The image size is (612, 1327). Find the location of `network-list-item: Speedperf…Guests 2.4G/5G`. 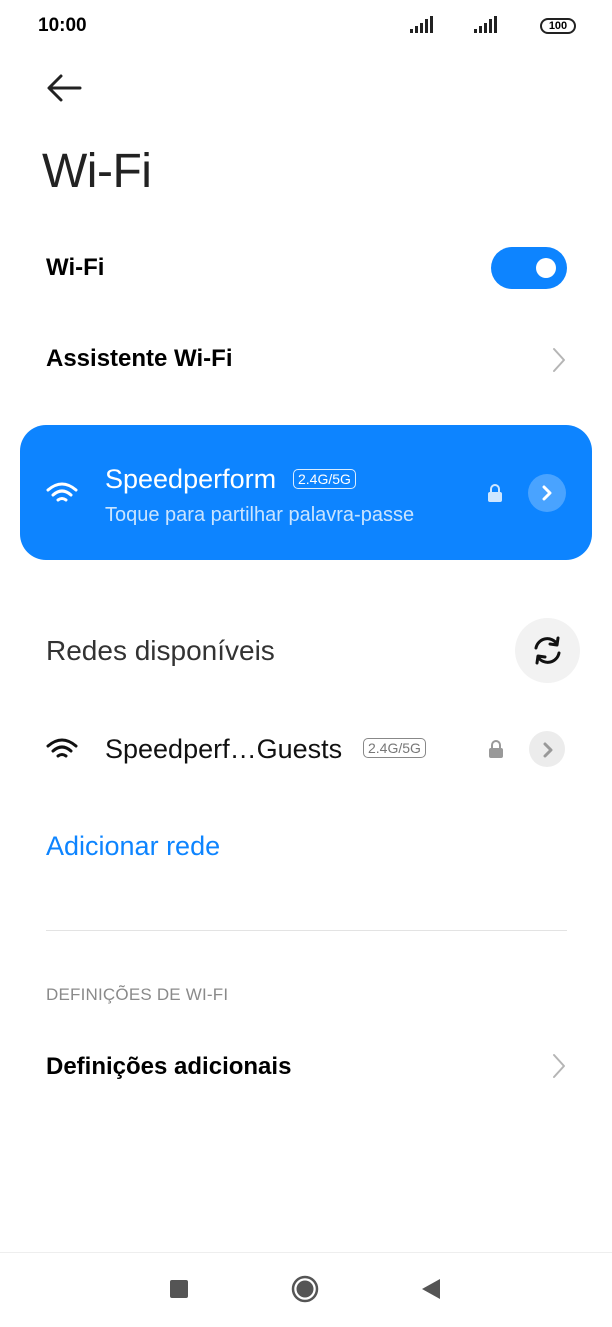

network-list-item: Speedperf…Guests 2.4G/5G is located at coordinates (306, 749).